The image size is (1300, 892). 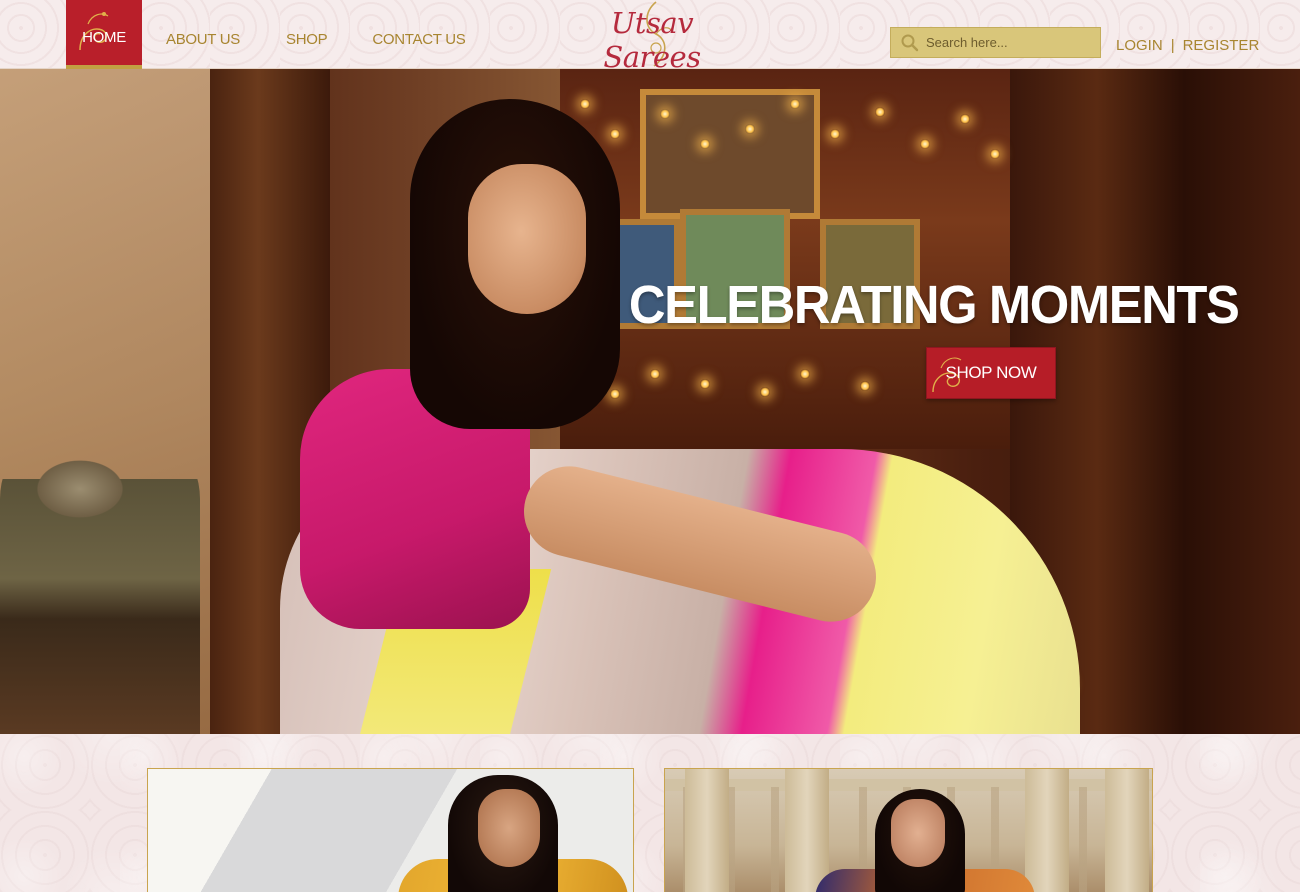 I want to click on nav-contact-us: CONTACT US, so click(x=418, y=34).